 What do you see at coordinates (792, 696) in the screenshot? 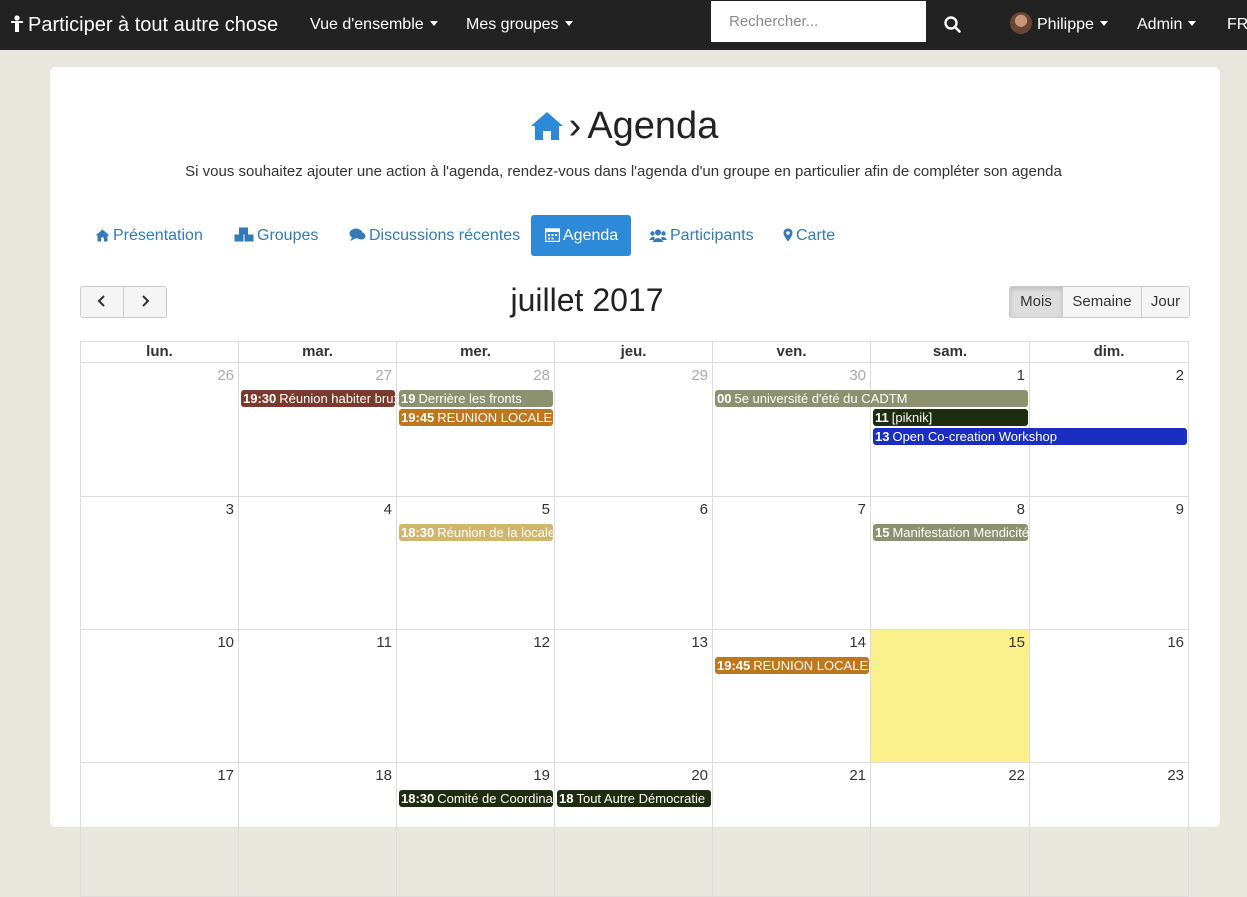
I see `day-cell: 14` at bounding box center [792, 696].